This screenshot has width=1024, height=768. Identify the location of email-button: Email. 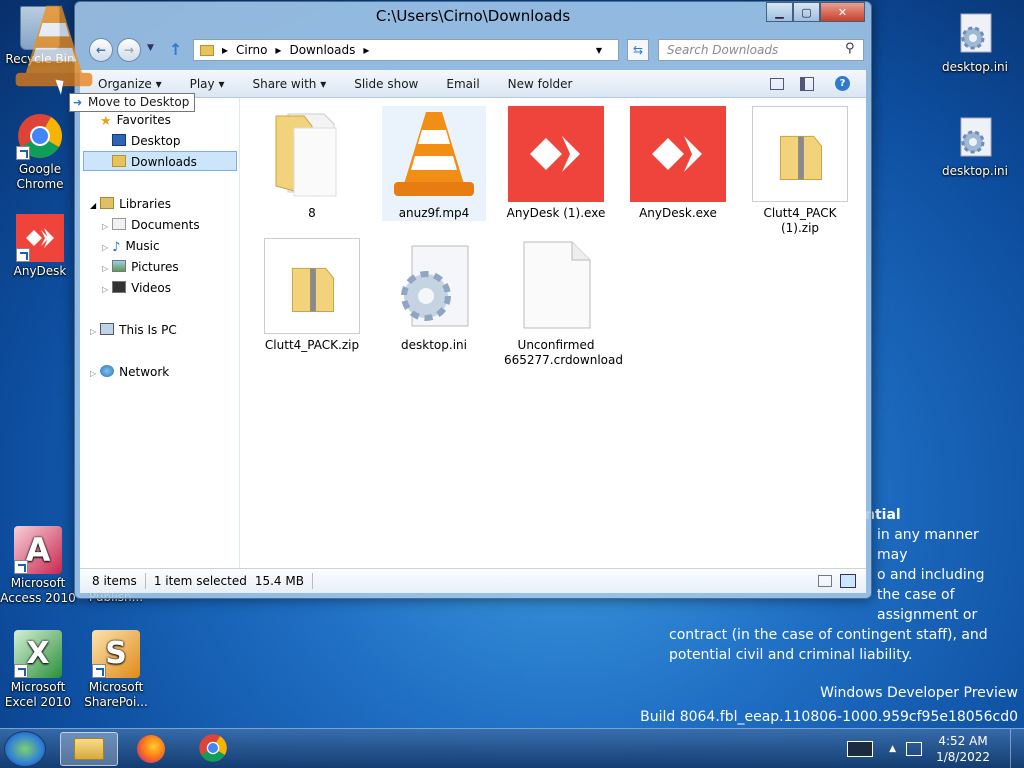
(462, 84).